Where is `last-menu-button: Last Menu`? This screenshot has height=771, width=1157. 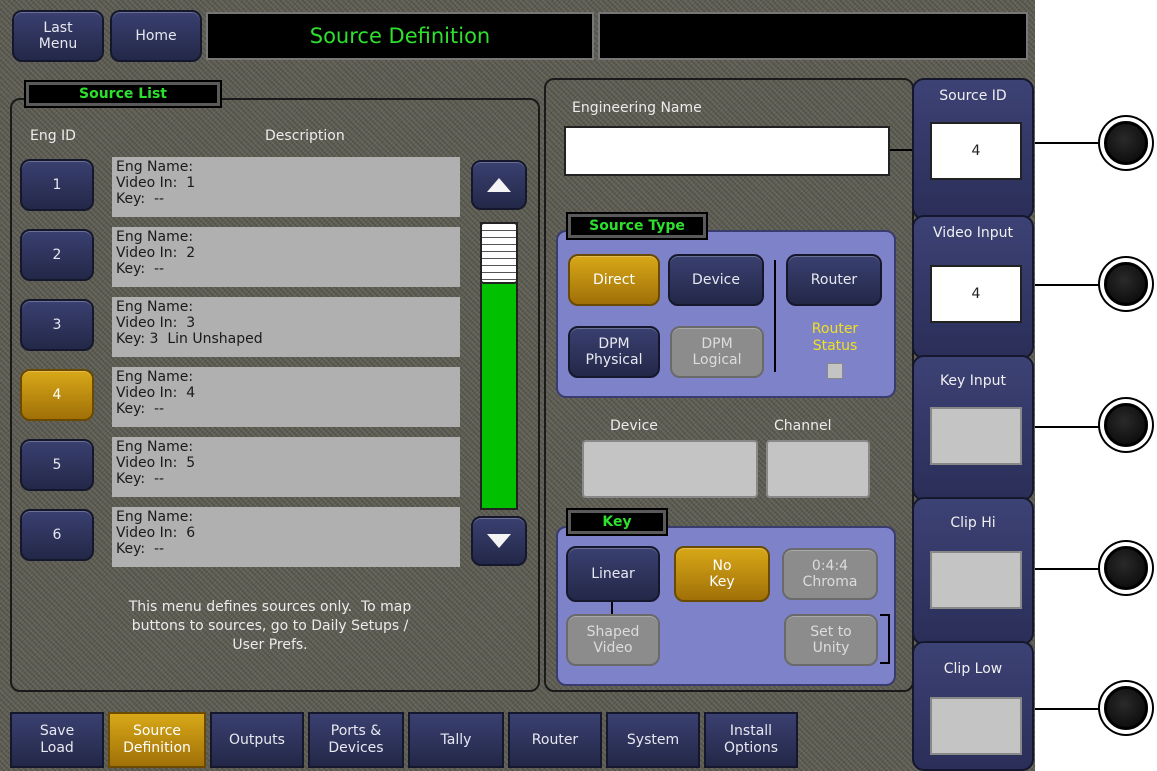 last-menu-button: Last Menu is located at coordinates (58, 36).